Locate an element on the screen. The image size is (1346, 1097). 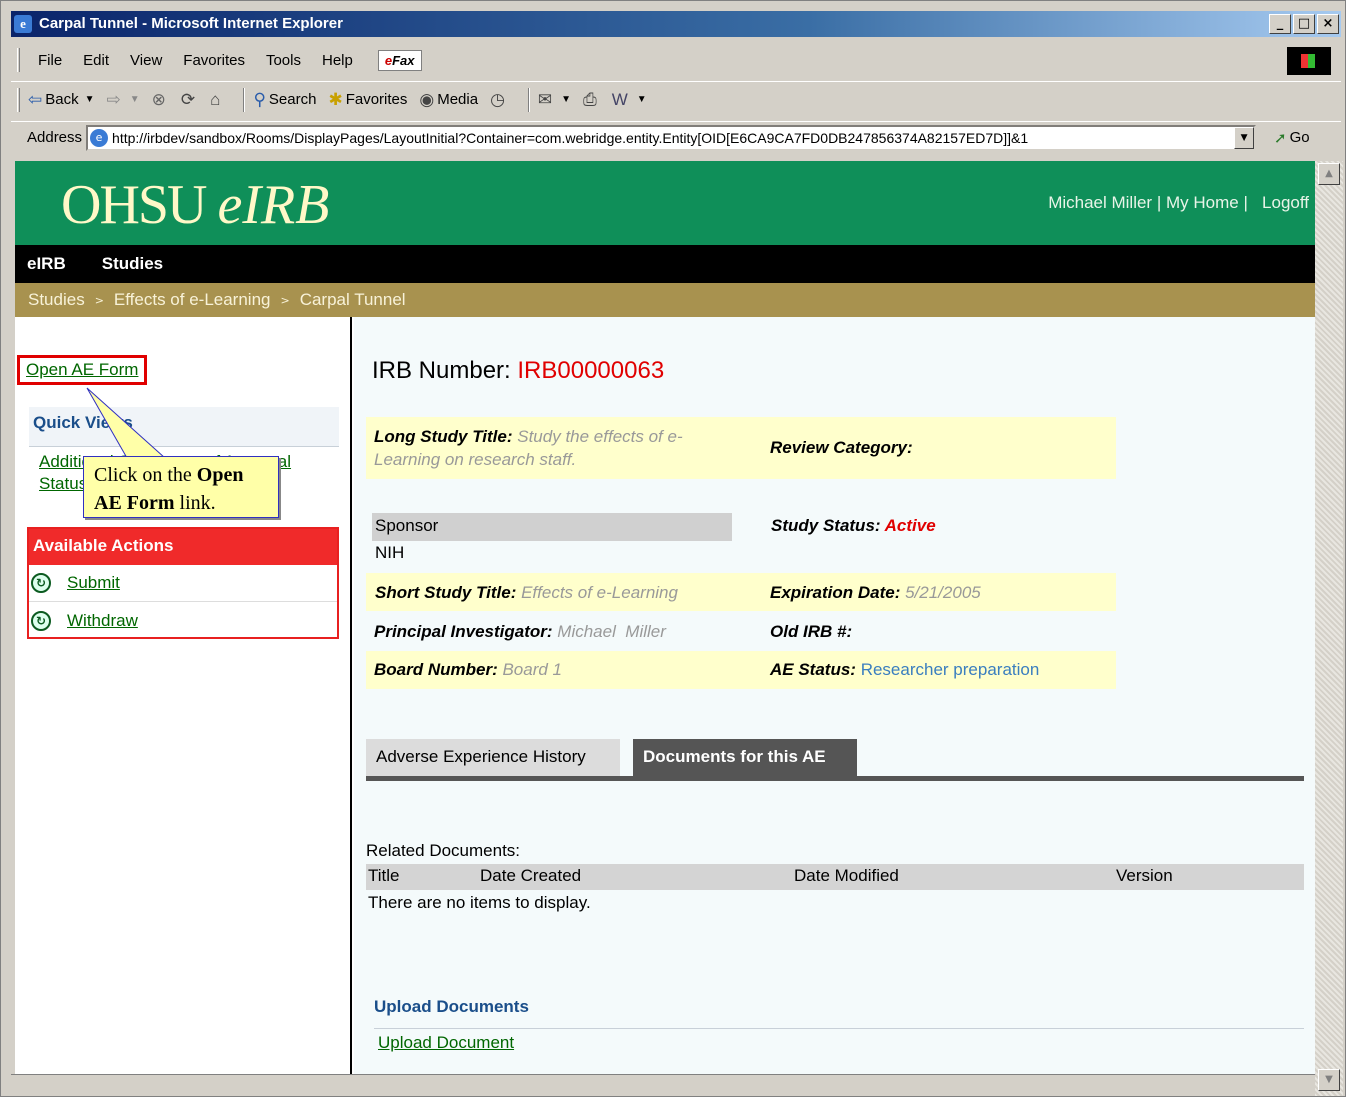
quick-views-heading: Quick Views is located at coordinates (184, 427).